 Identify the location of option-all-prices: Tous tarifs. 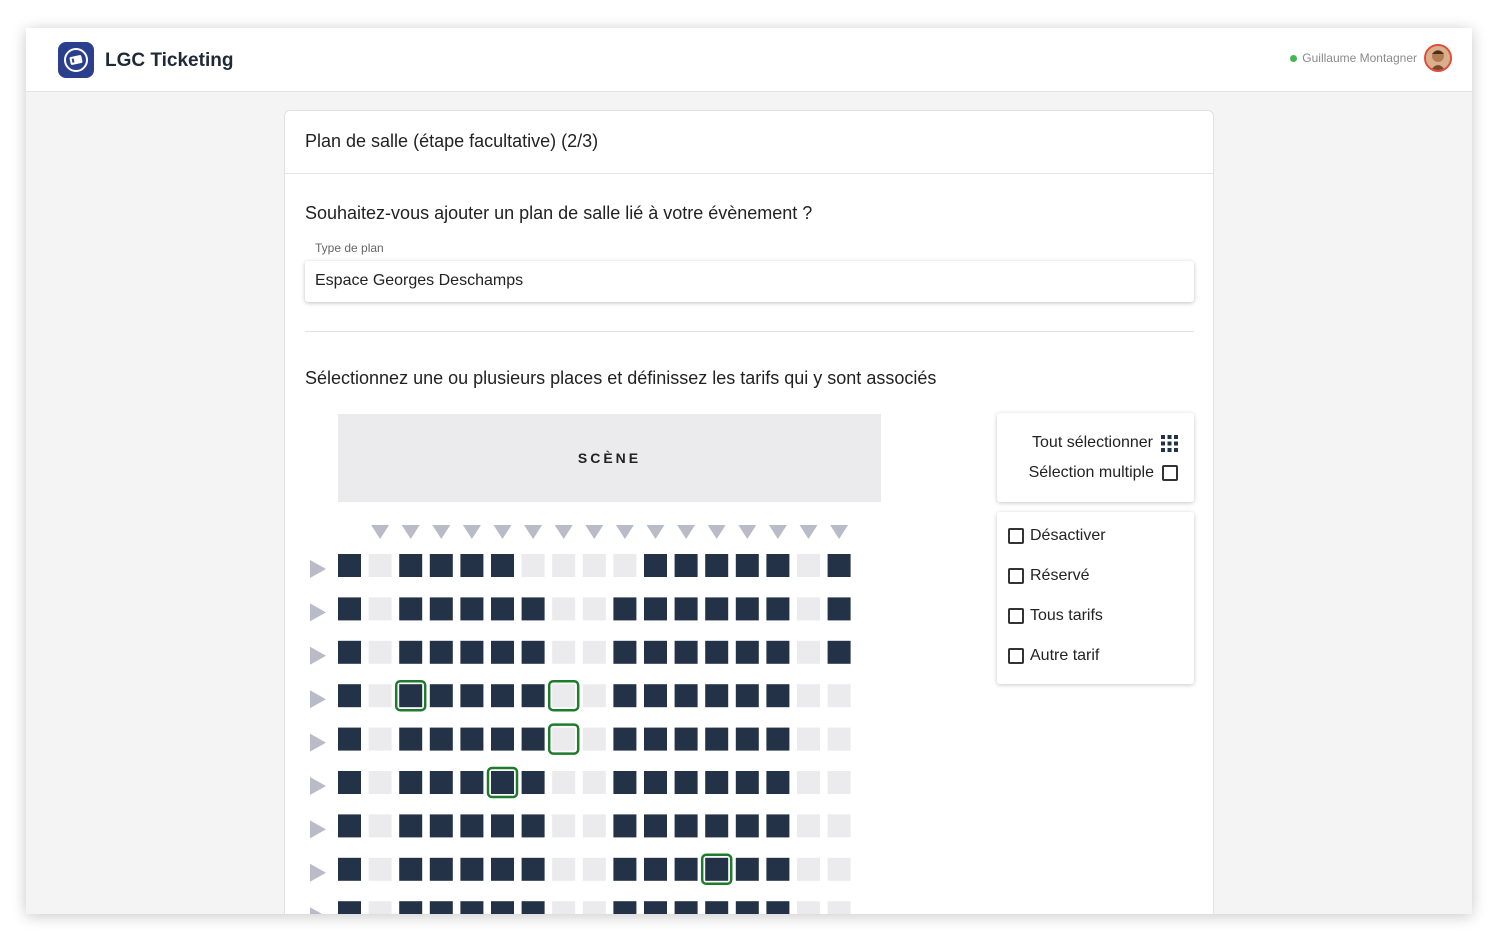
(1055, 616).